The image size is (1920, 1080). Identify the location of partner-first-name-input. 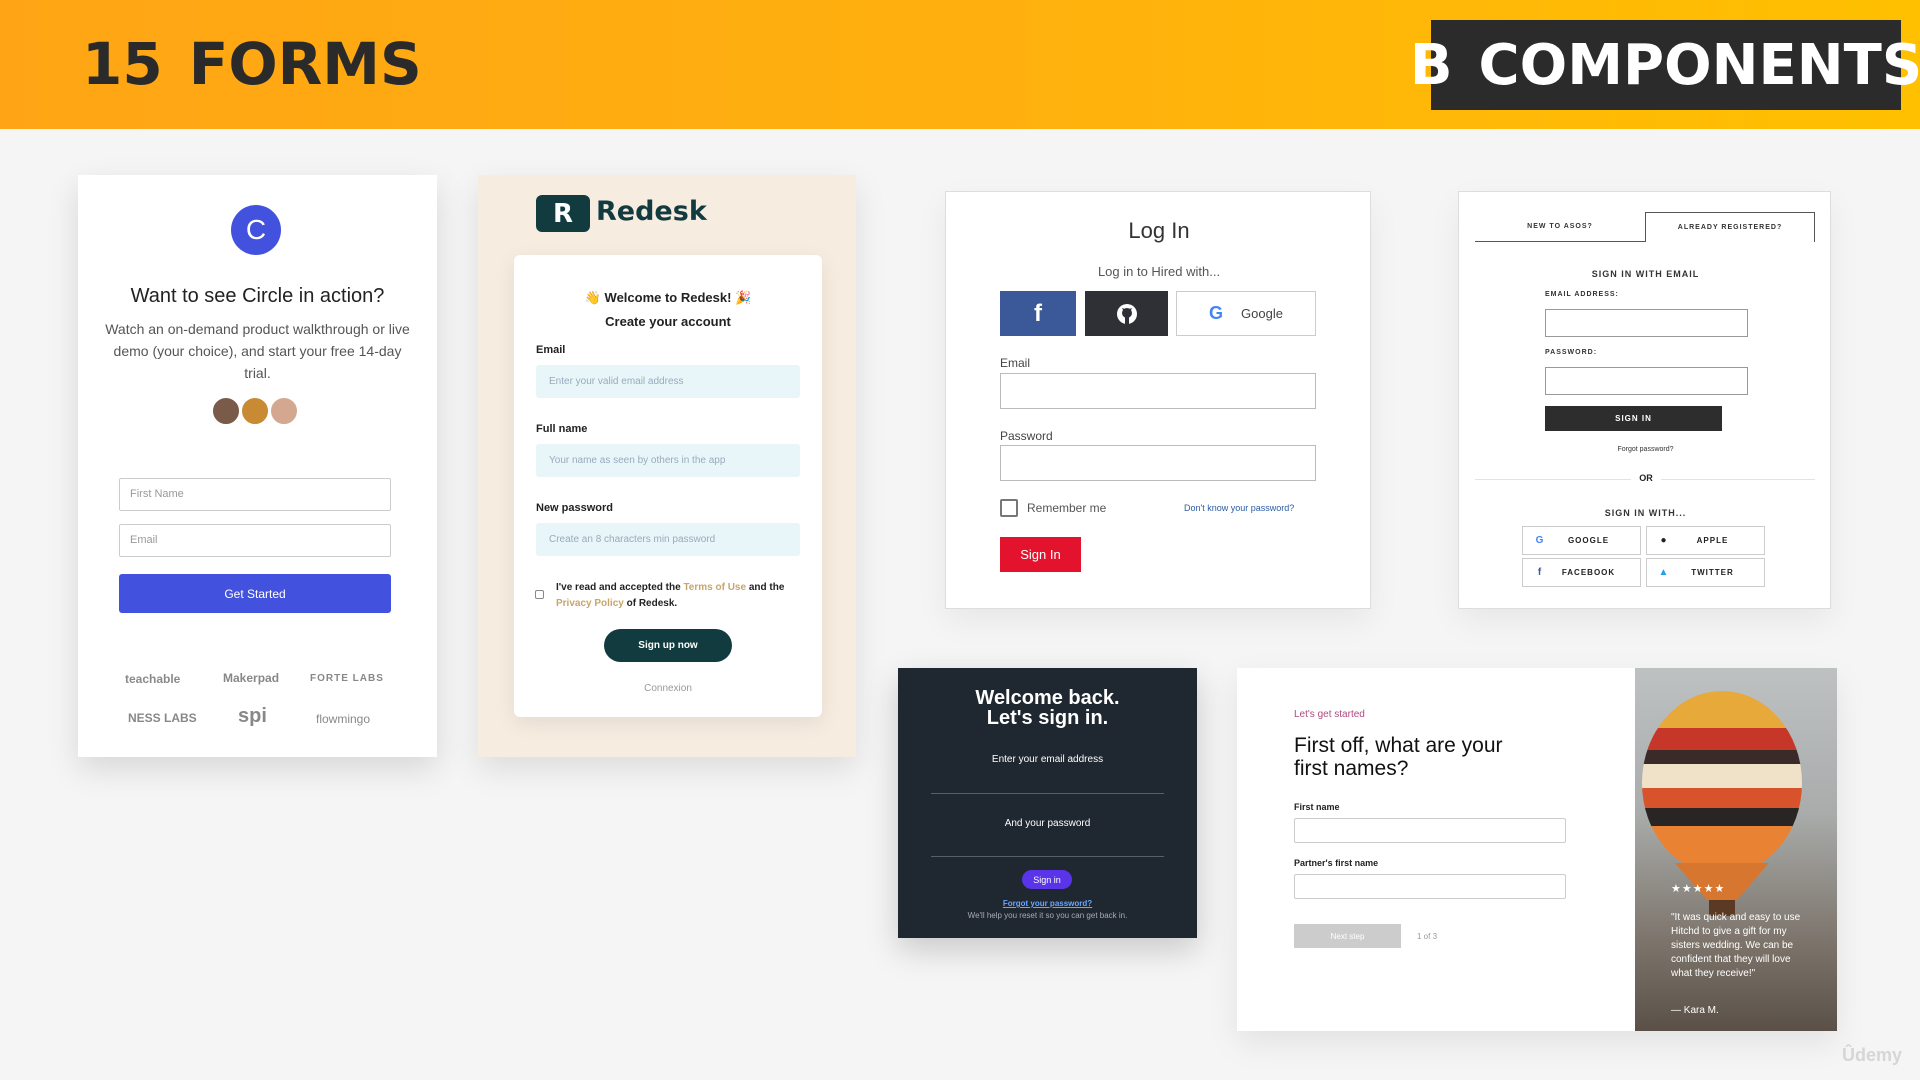
(1430, 886).